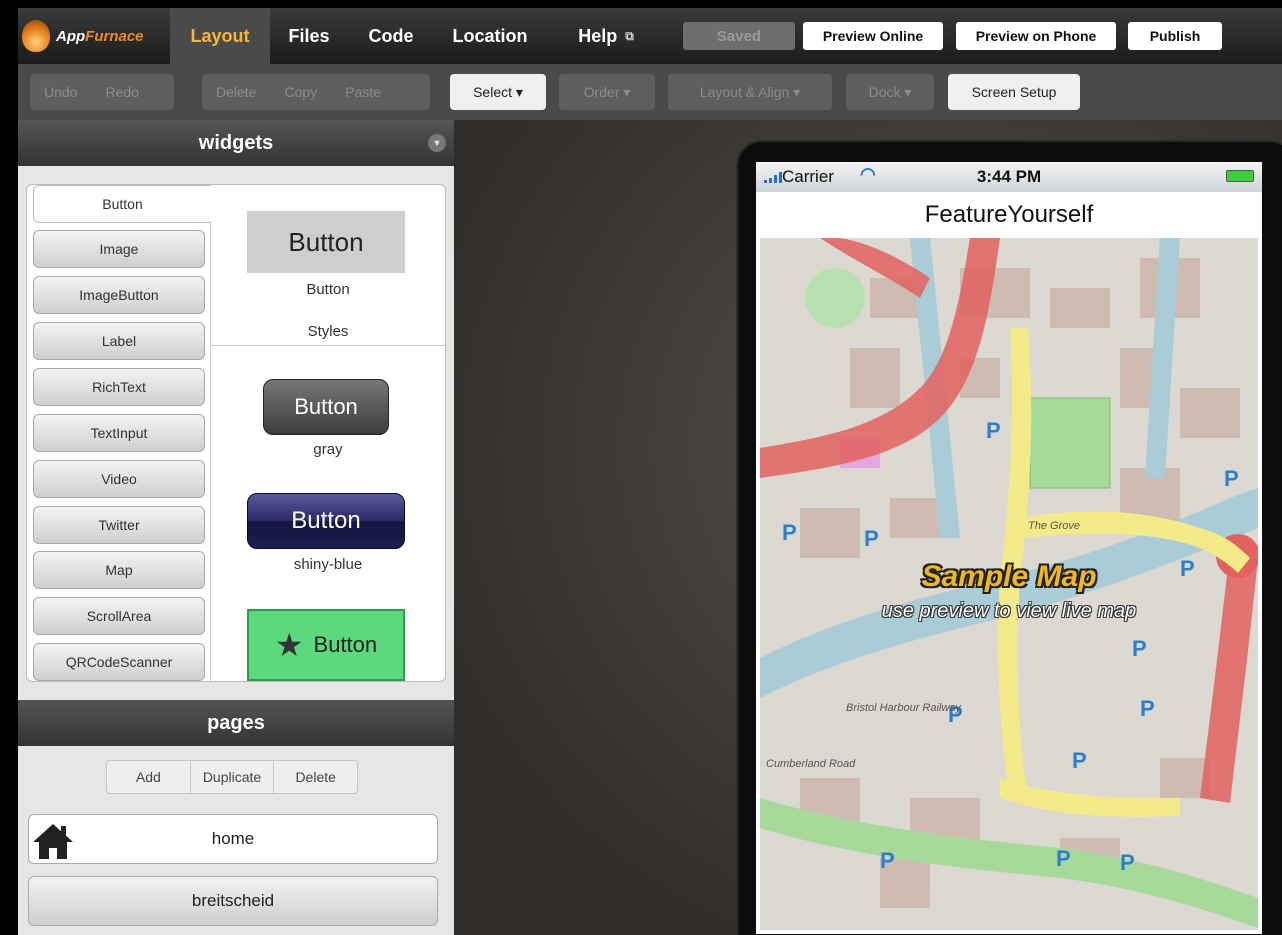 This screenshot has height=935, width=1282. I want to click on delete-button: Delete, so click(236, 92).